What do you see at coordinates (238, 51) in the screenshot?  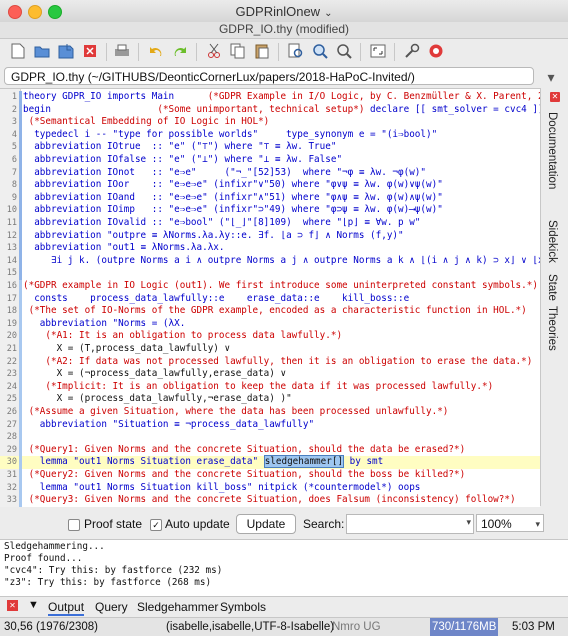 I see `copy-icon` at bounding box center [238, 51].